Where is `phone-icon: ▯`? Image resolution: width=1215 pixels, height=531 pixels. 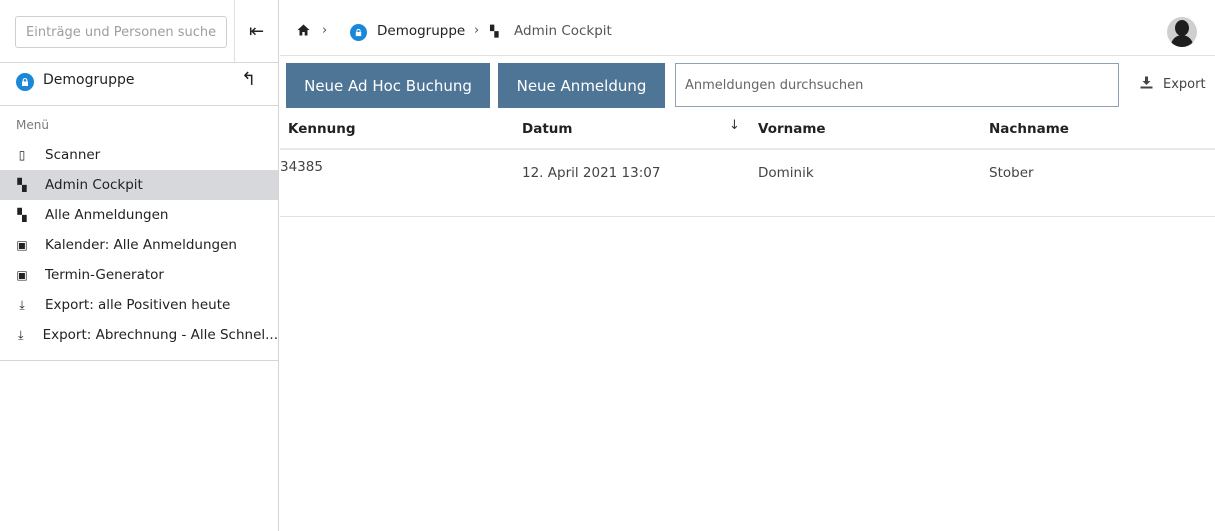
phone-icon: ▯ is located at coordinates (22, 155).